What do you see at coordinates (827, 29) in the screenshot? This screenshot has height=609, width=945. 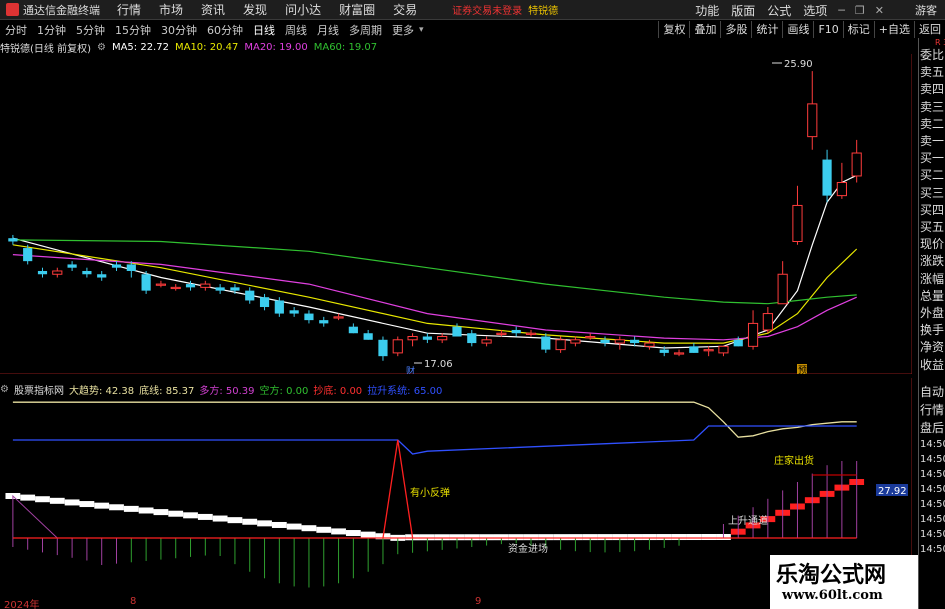 I see `tool-f10: F10` at bounding box center [827, 29].